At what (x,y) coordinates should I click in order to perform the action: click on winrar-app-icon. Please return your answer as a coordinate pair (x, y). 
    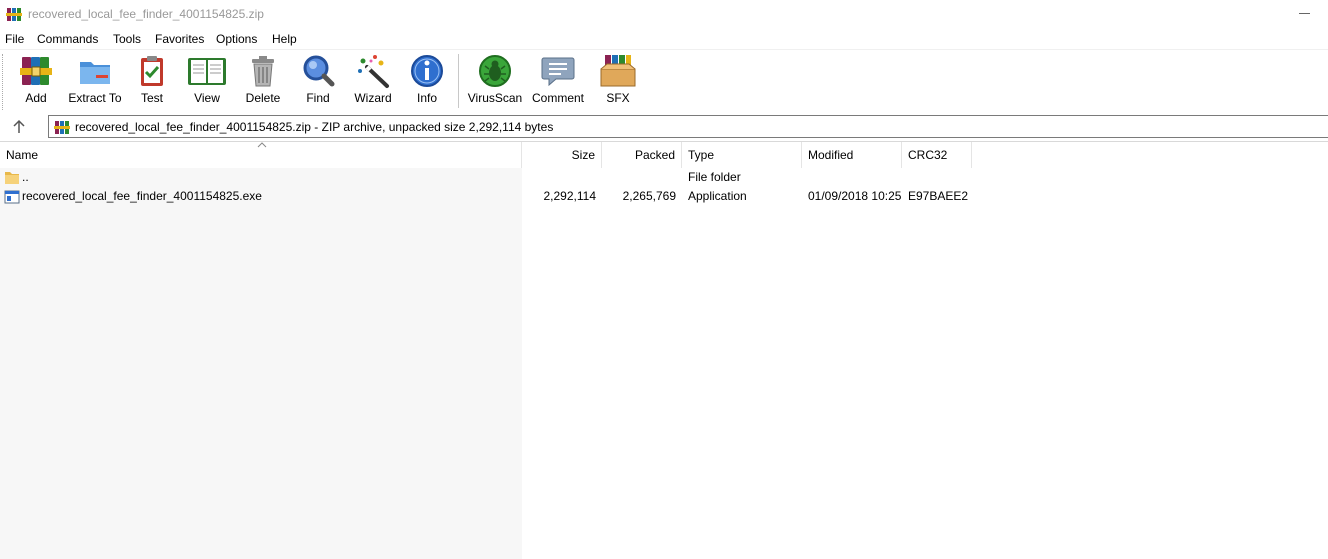
    Looking at the image, I should click on (14, 14).